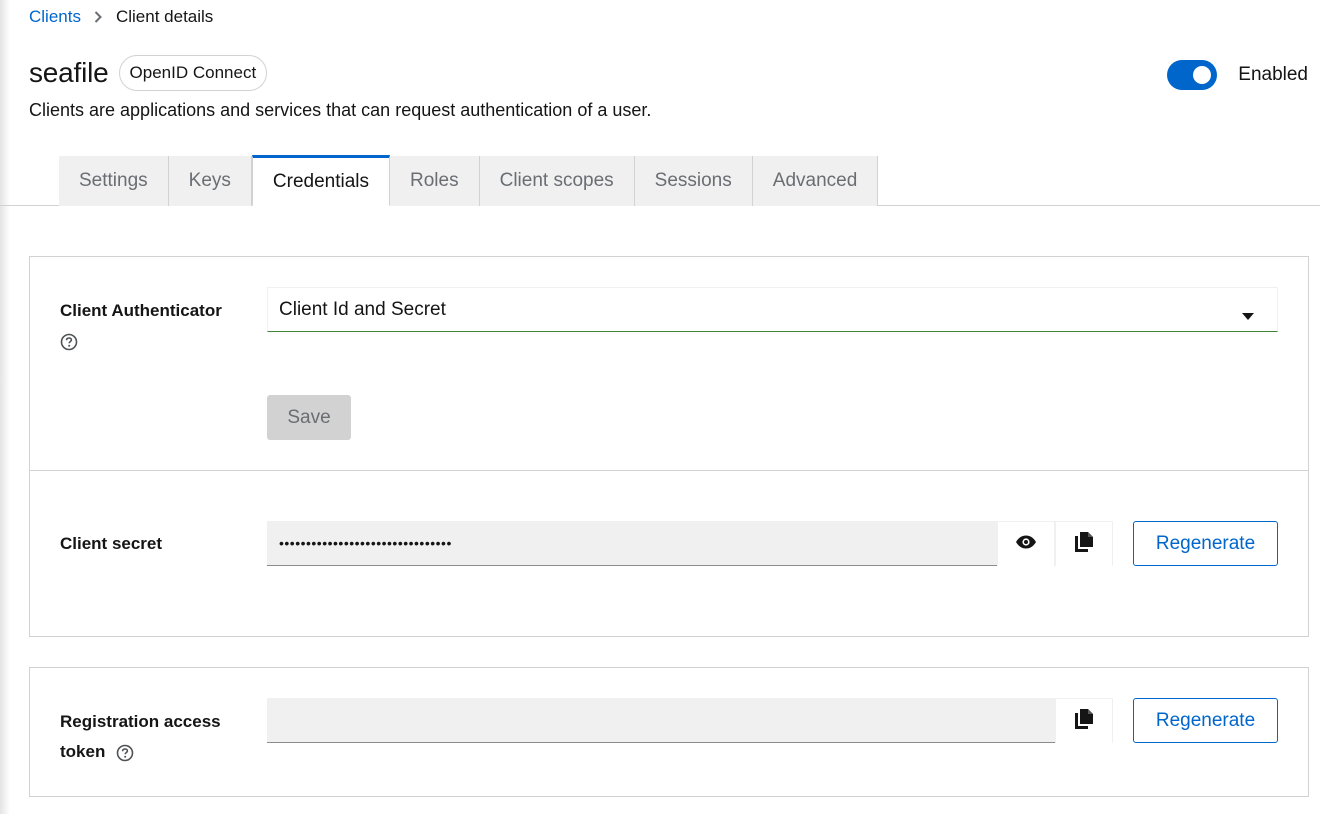 The width and height of the screenshot is (1320, 814). What do you see at coordinates (140, 737) in the screenshot?
I see `registration-token-label: Registration access token` at bounding box center [140, 737].